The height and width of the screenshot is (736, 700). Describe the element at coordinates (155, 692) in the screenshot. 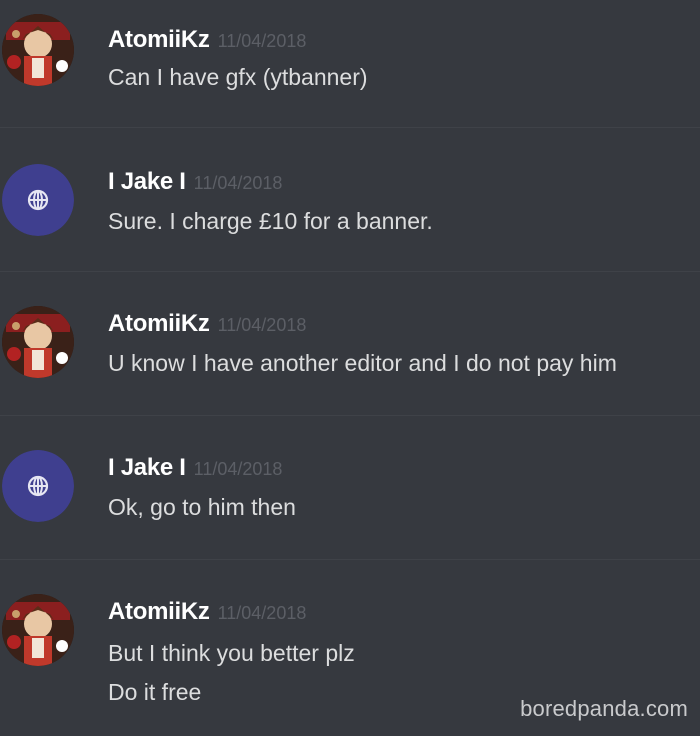

I see `message-text: Do it free` at that location.